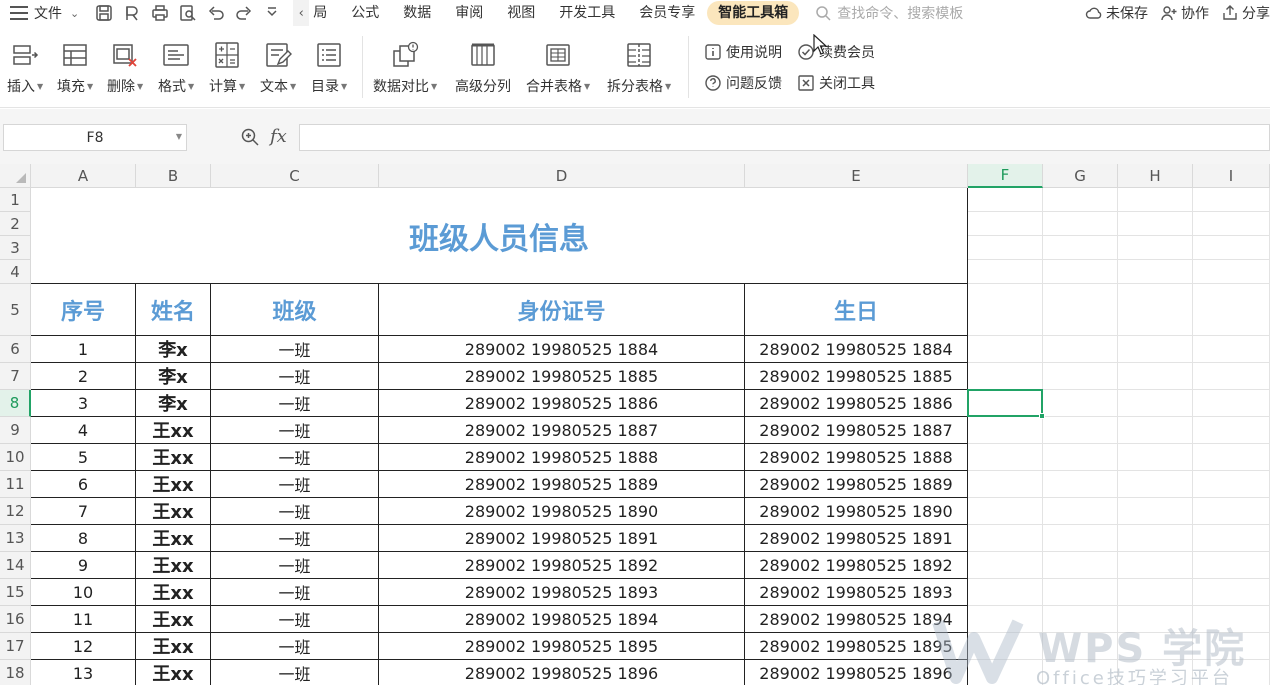  Describe the element at coordinates (15, 403) in the screenshot. I see `row-header-8: 8` at that location.